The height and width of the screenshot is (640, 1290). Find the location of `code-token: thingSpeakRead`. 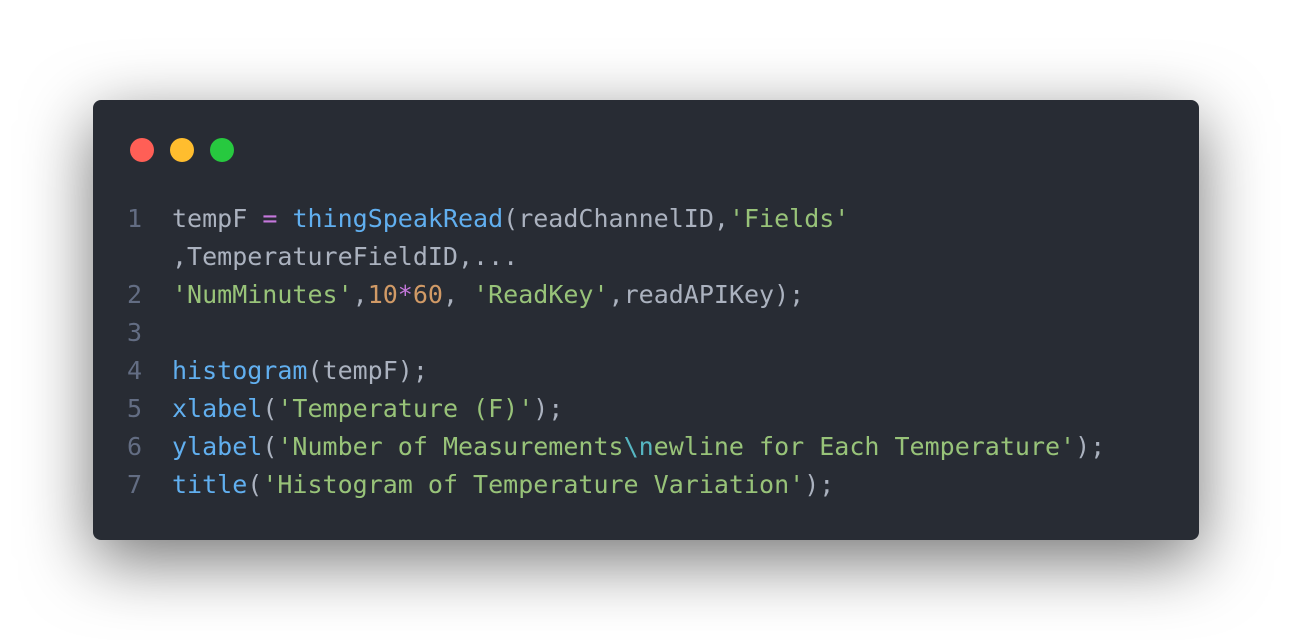

code-token: thingSpeakRead is located at coordinates (398, 218).